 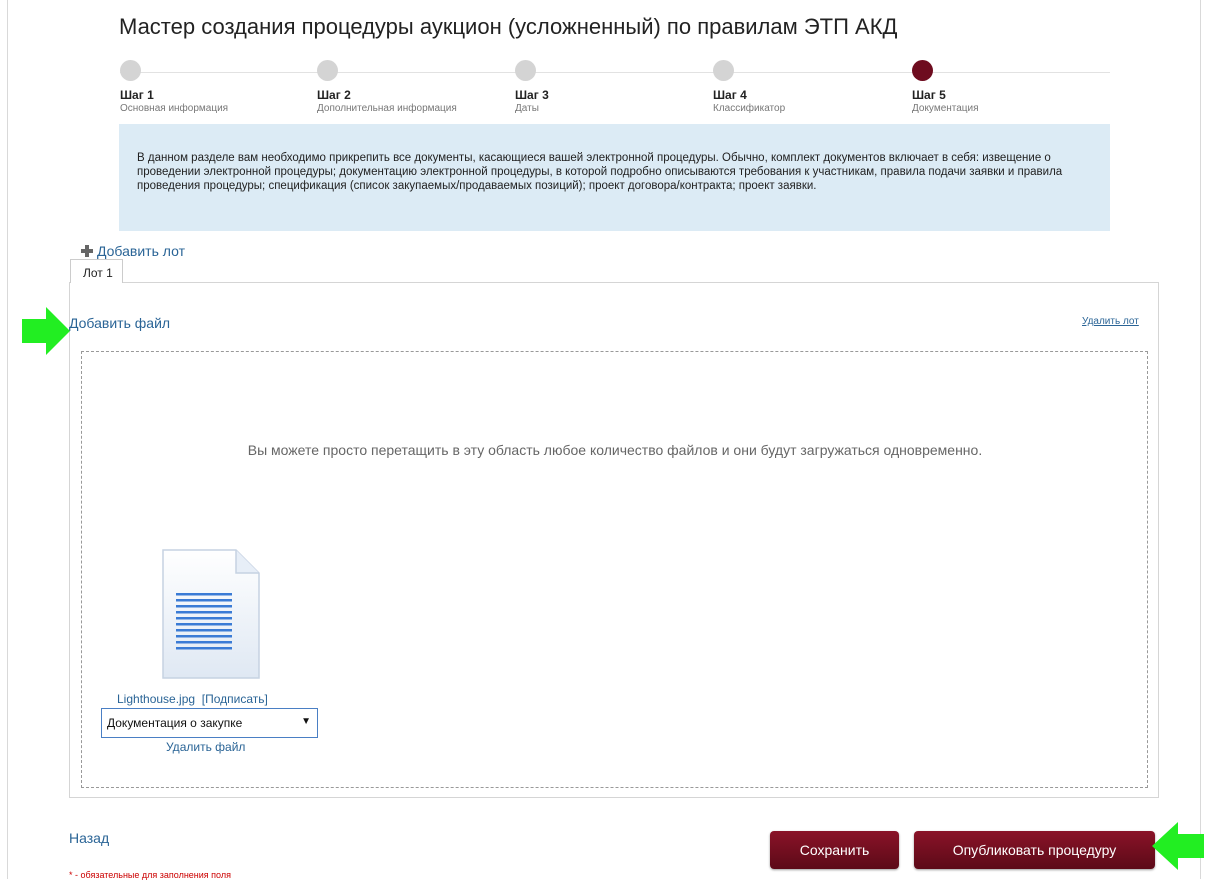 What do you see at coordinates (174, 108) in the screenshot?
I see `step-description: Основная информация` at bounding box center [174, 108].